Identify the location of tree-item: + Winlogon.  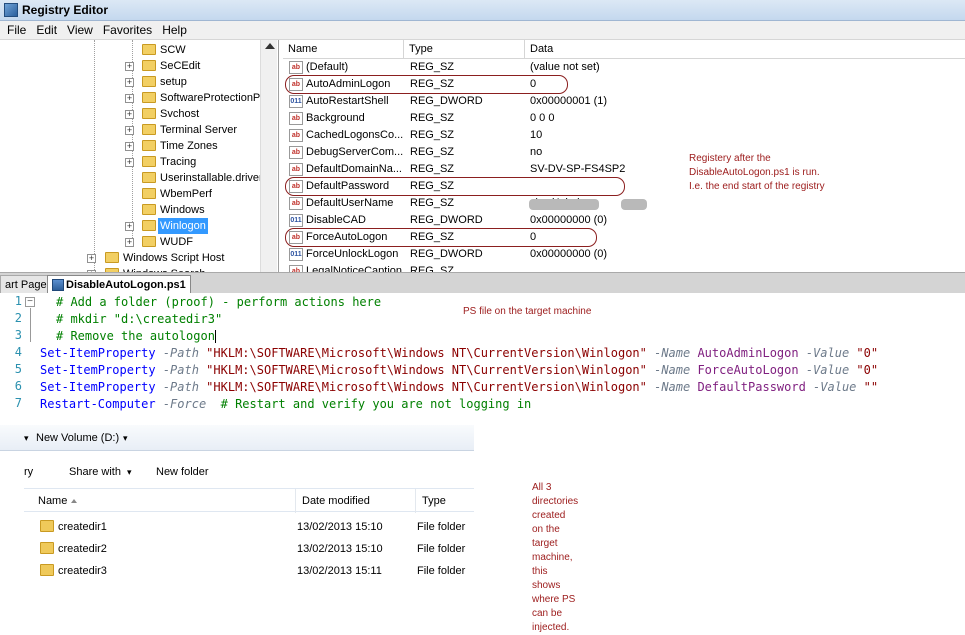
(130, 226).